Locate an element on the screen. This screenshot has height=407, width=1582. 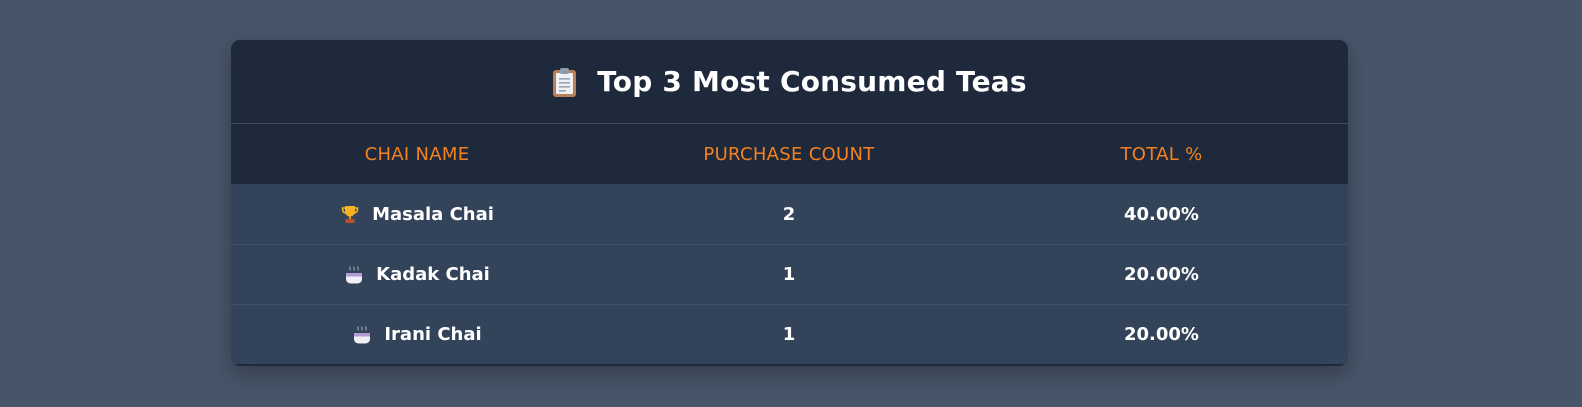
column-header-purchase-count: PURCHASE COUNT is located at coordinates (789, 154).